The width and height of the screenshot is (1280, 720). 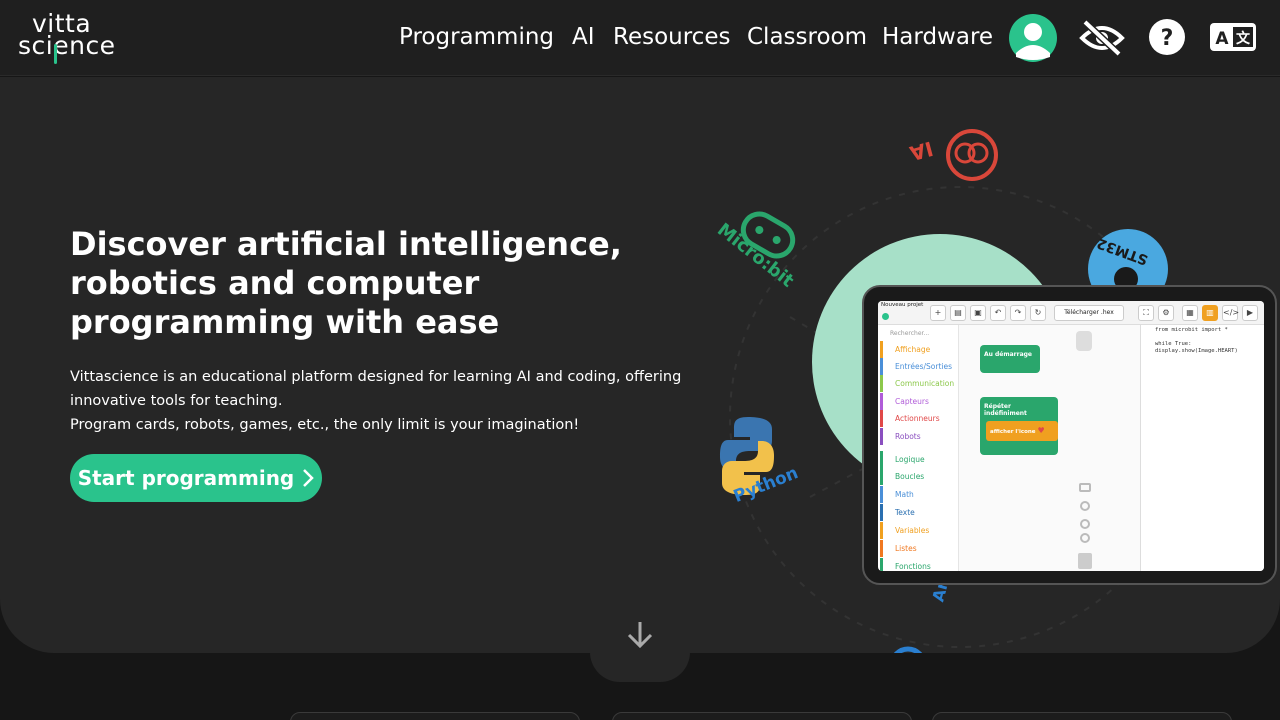 I want to click on code-line: display.show(Image.HEART), so click(x=1196, y=351).